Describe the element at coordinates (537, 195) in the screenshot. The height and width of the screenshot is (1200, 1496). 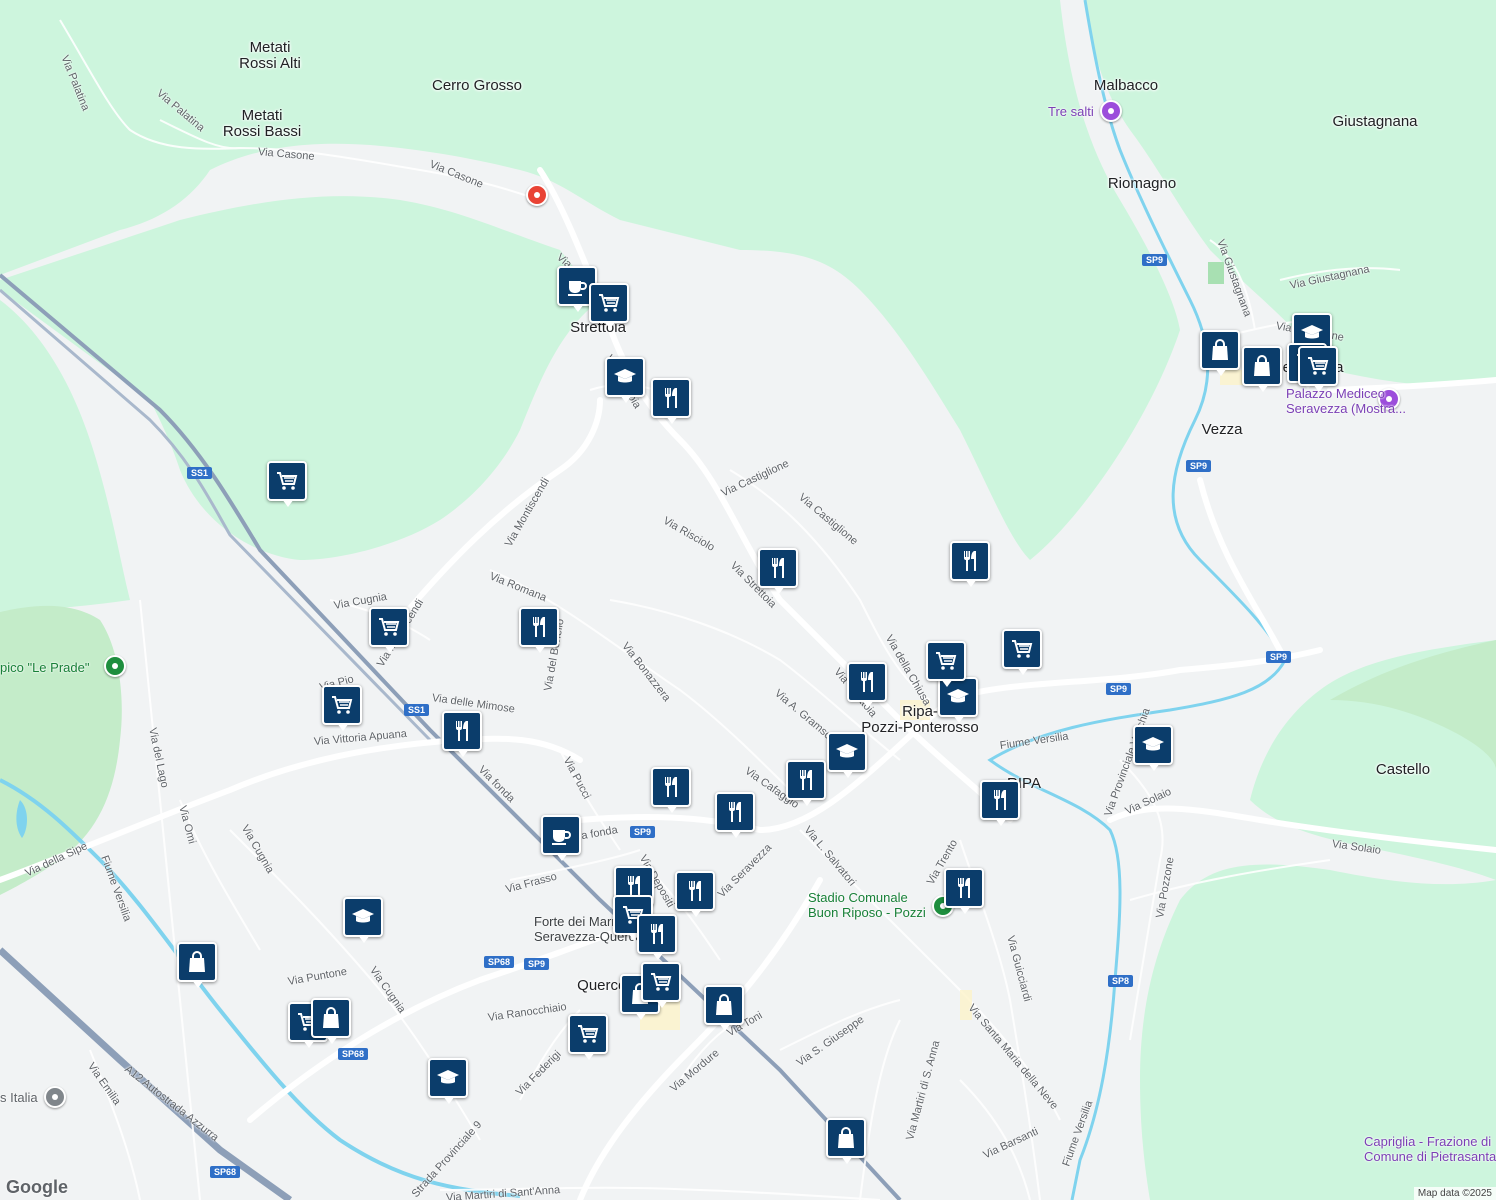
I see `hospital-pin` at that location.